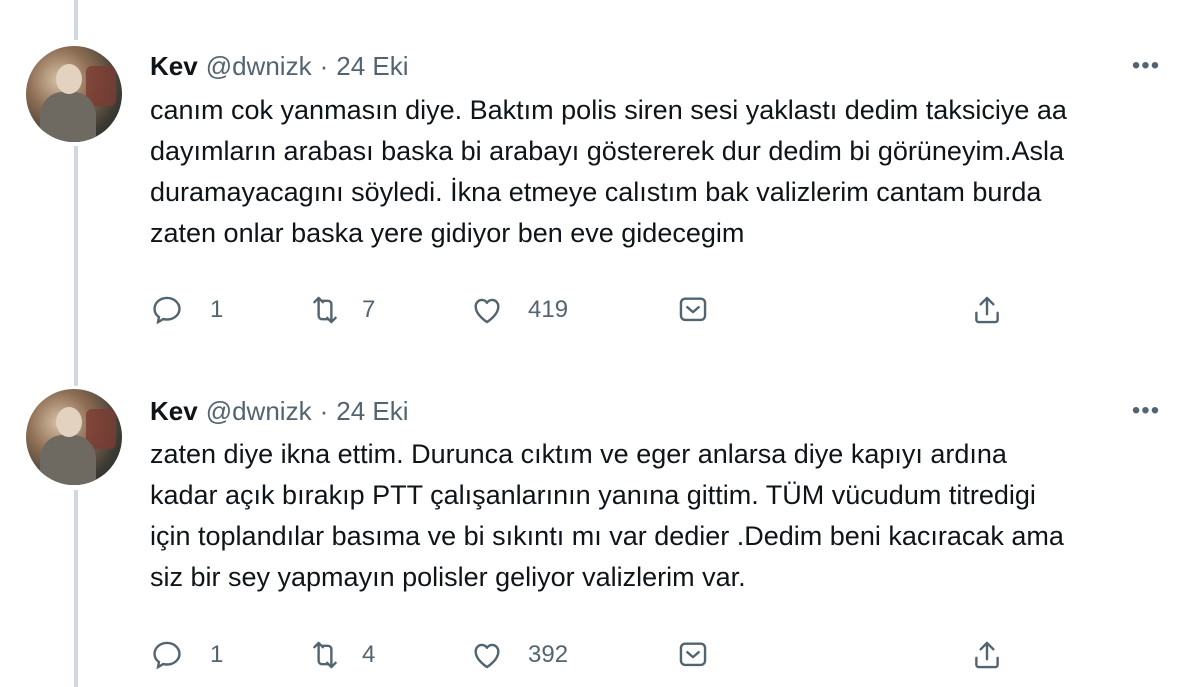 Image resolution: width=1200 pixels, height=687 pixels. Describe the element at coordinates (369, 309) in the screenshot. I see `retweet-count: 7` at that location.